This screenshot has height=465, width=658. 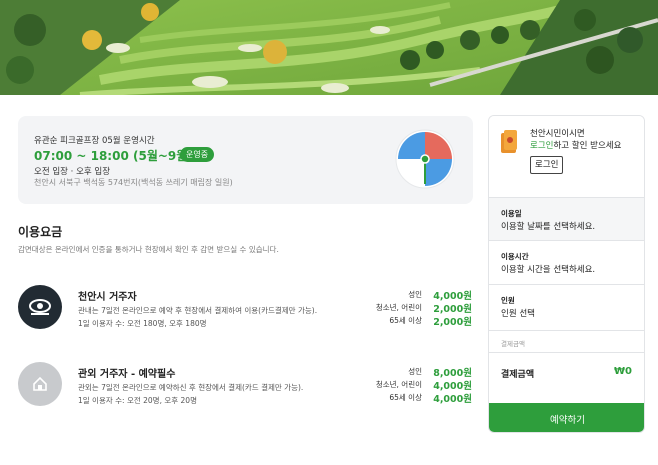 What do you see at coordinates (509, 142) in the screenshot?
I see `gift-book-icon` at bounding box center [509, 142].